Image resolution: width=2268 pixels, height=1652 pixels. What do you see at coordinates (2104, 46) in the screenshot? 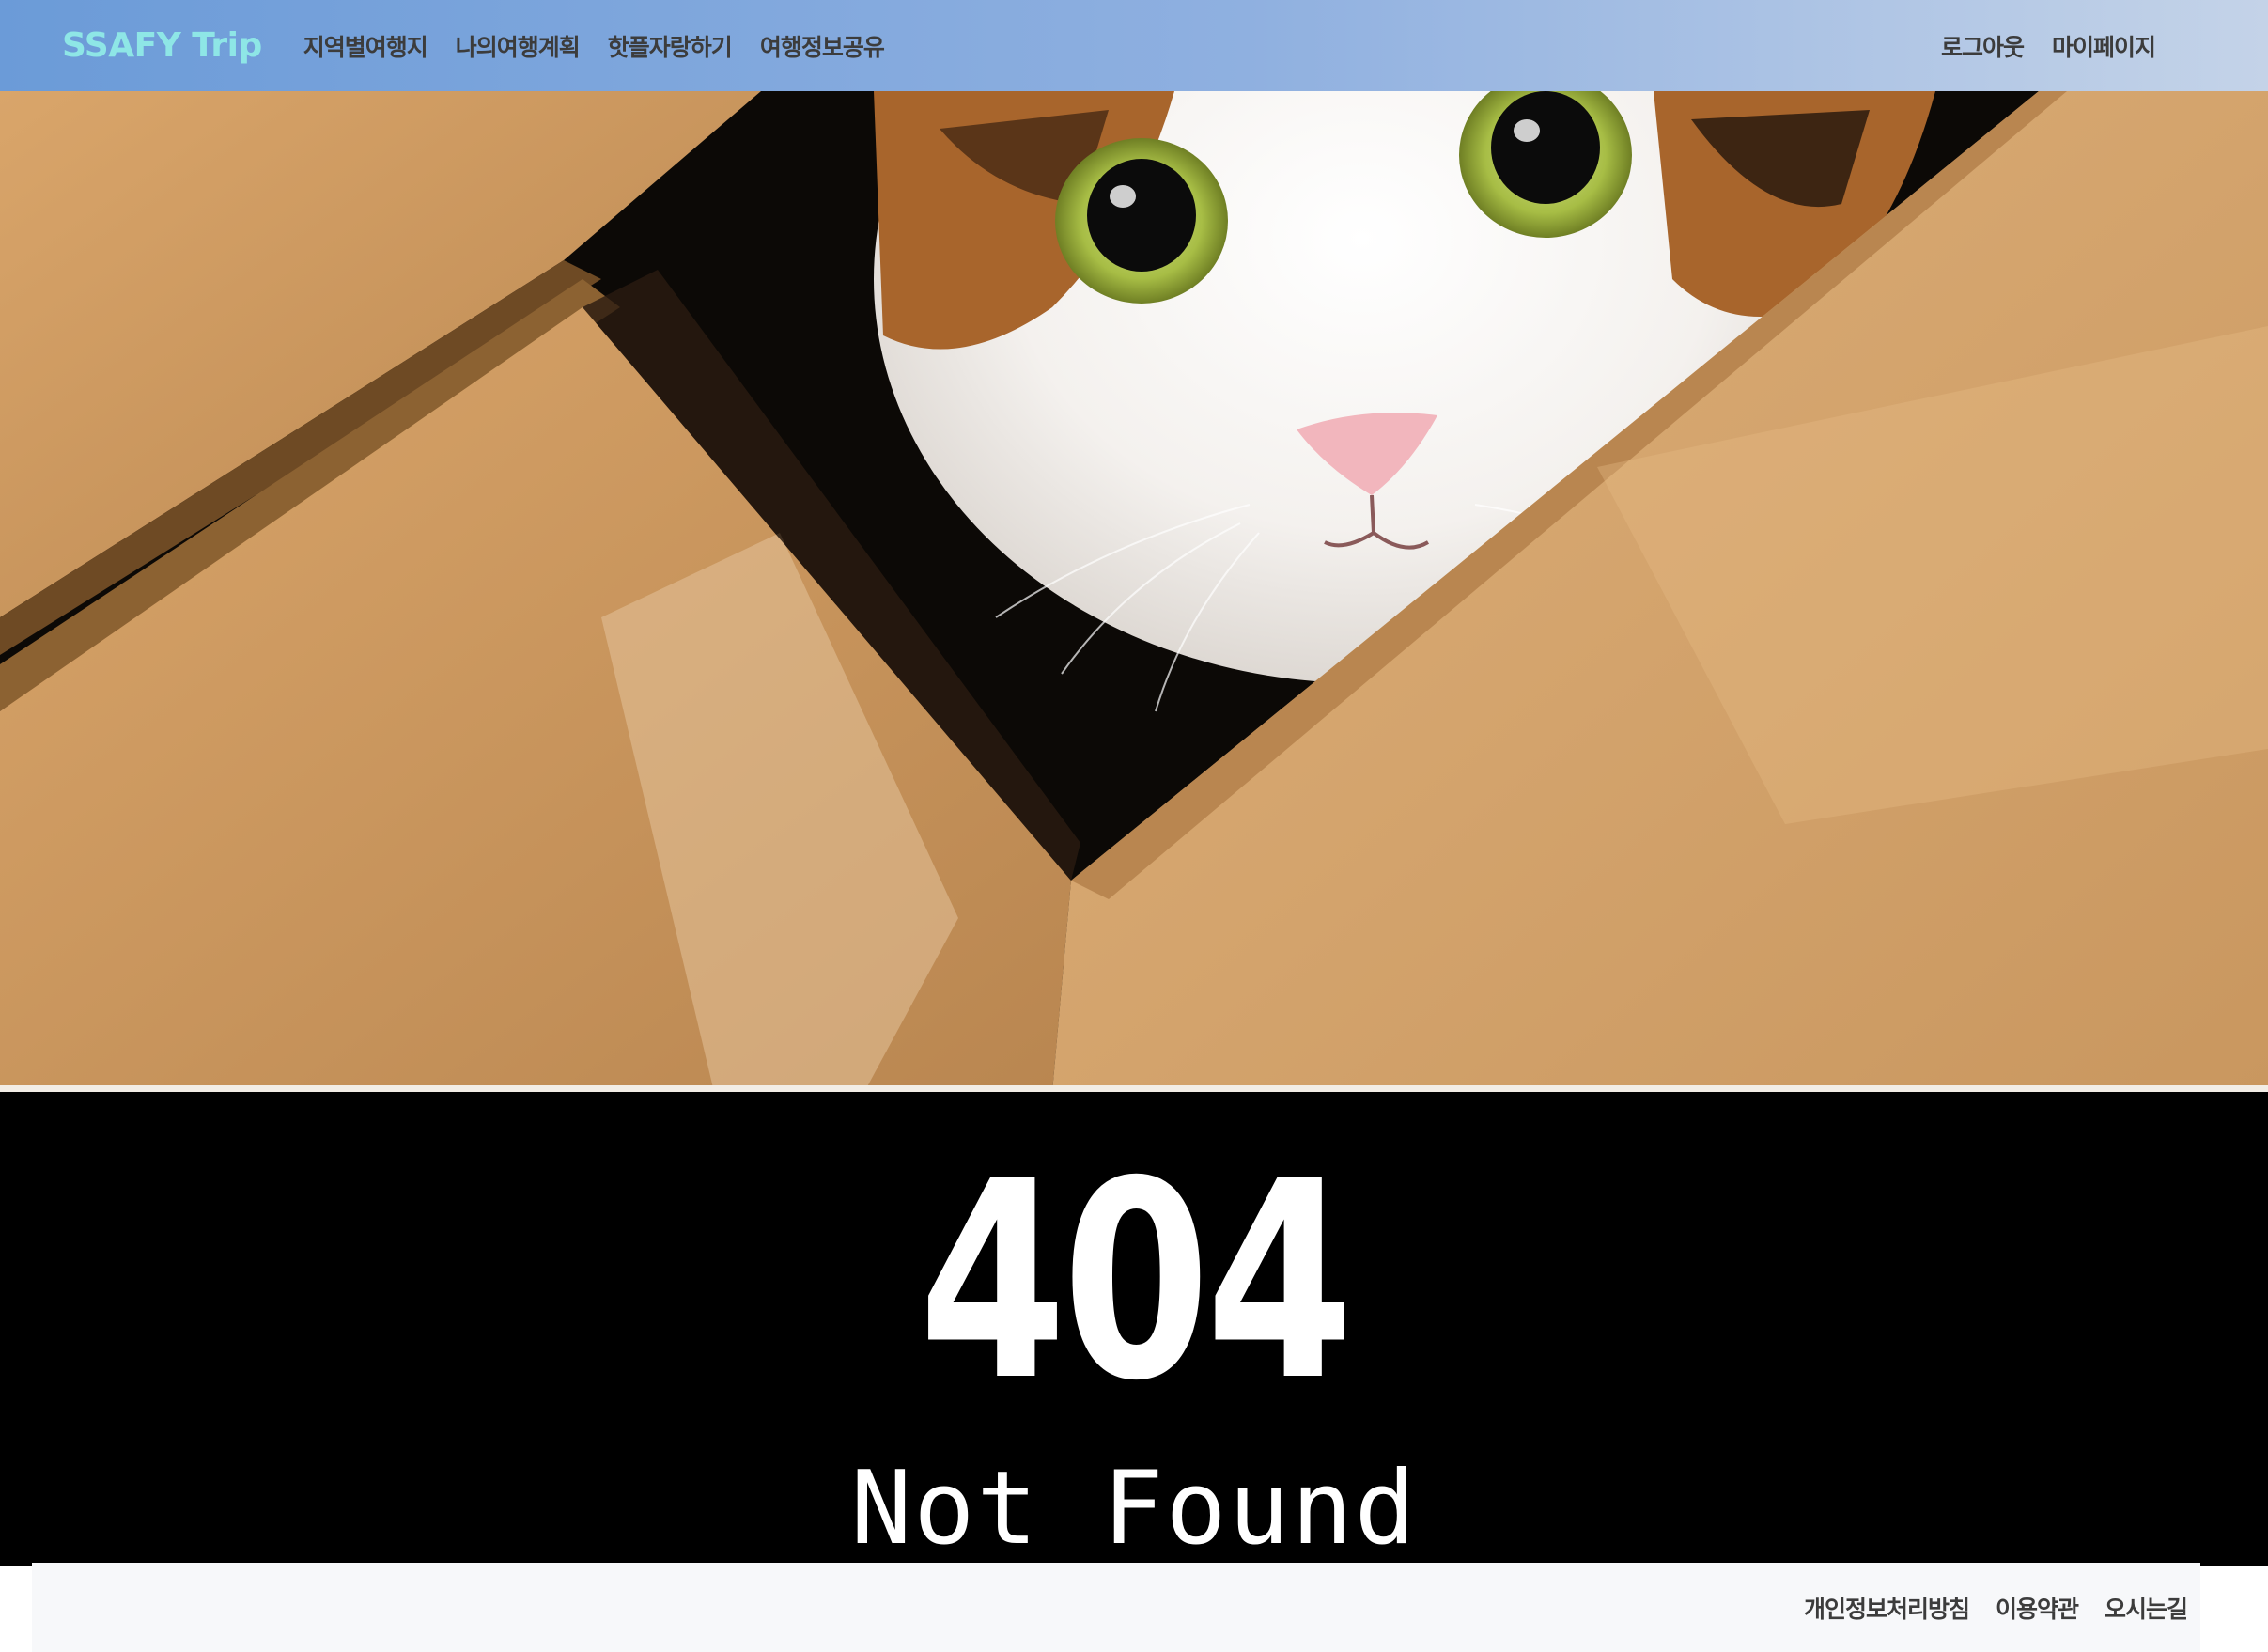
I see `mypage-link: 마이페이지` at bounding box center [2104, 46].